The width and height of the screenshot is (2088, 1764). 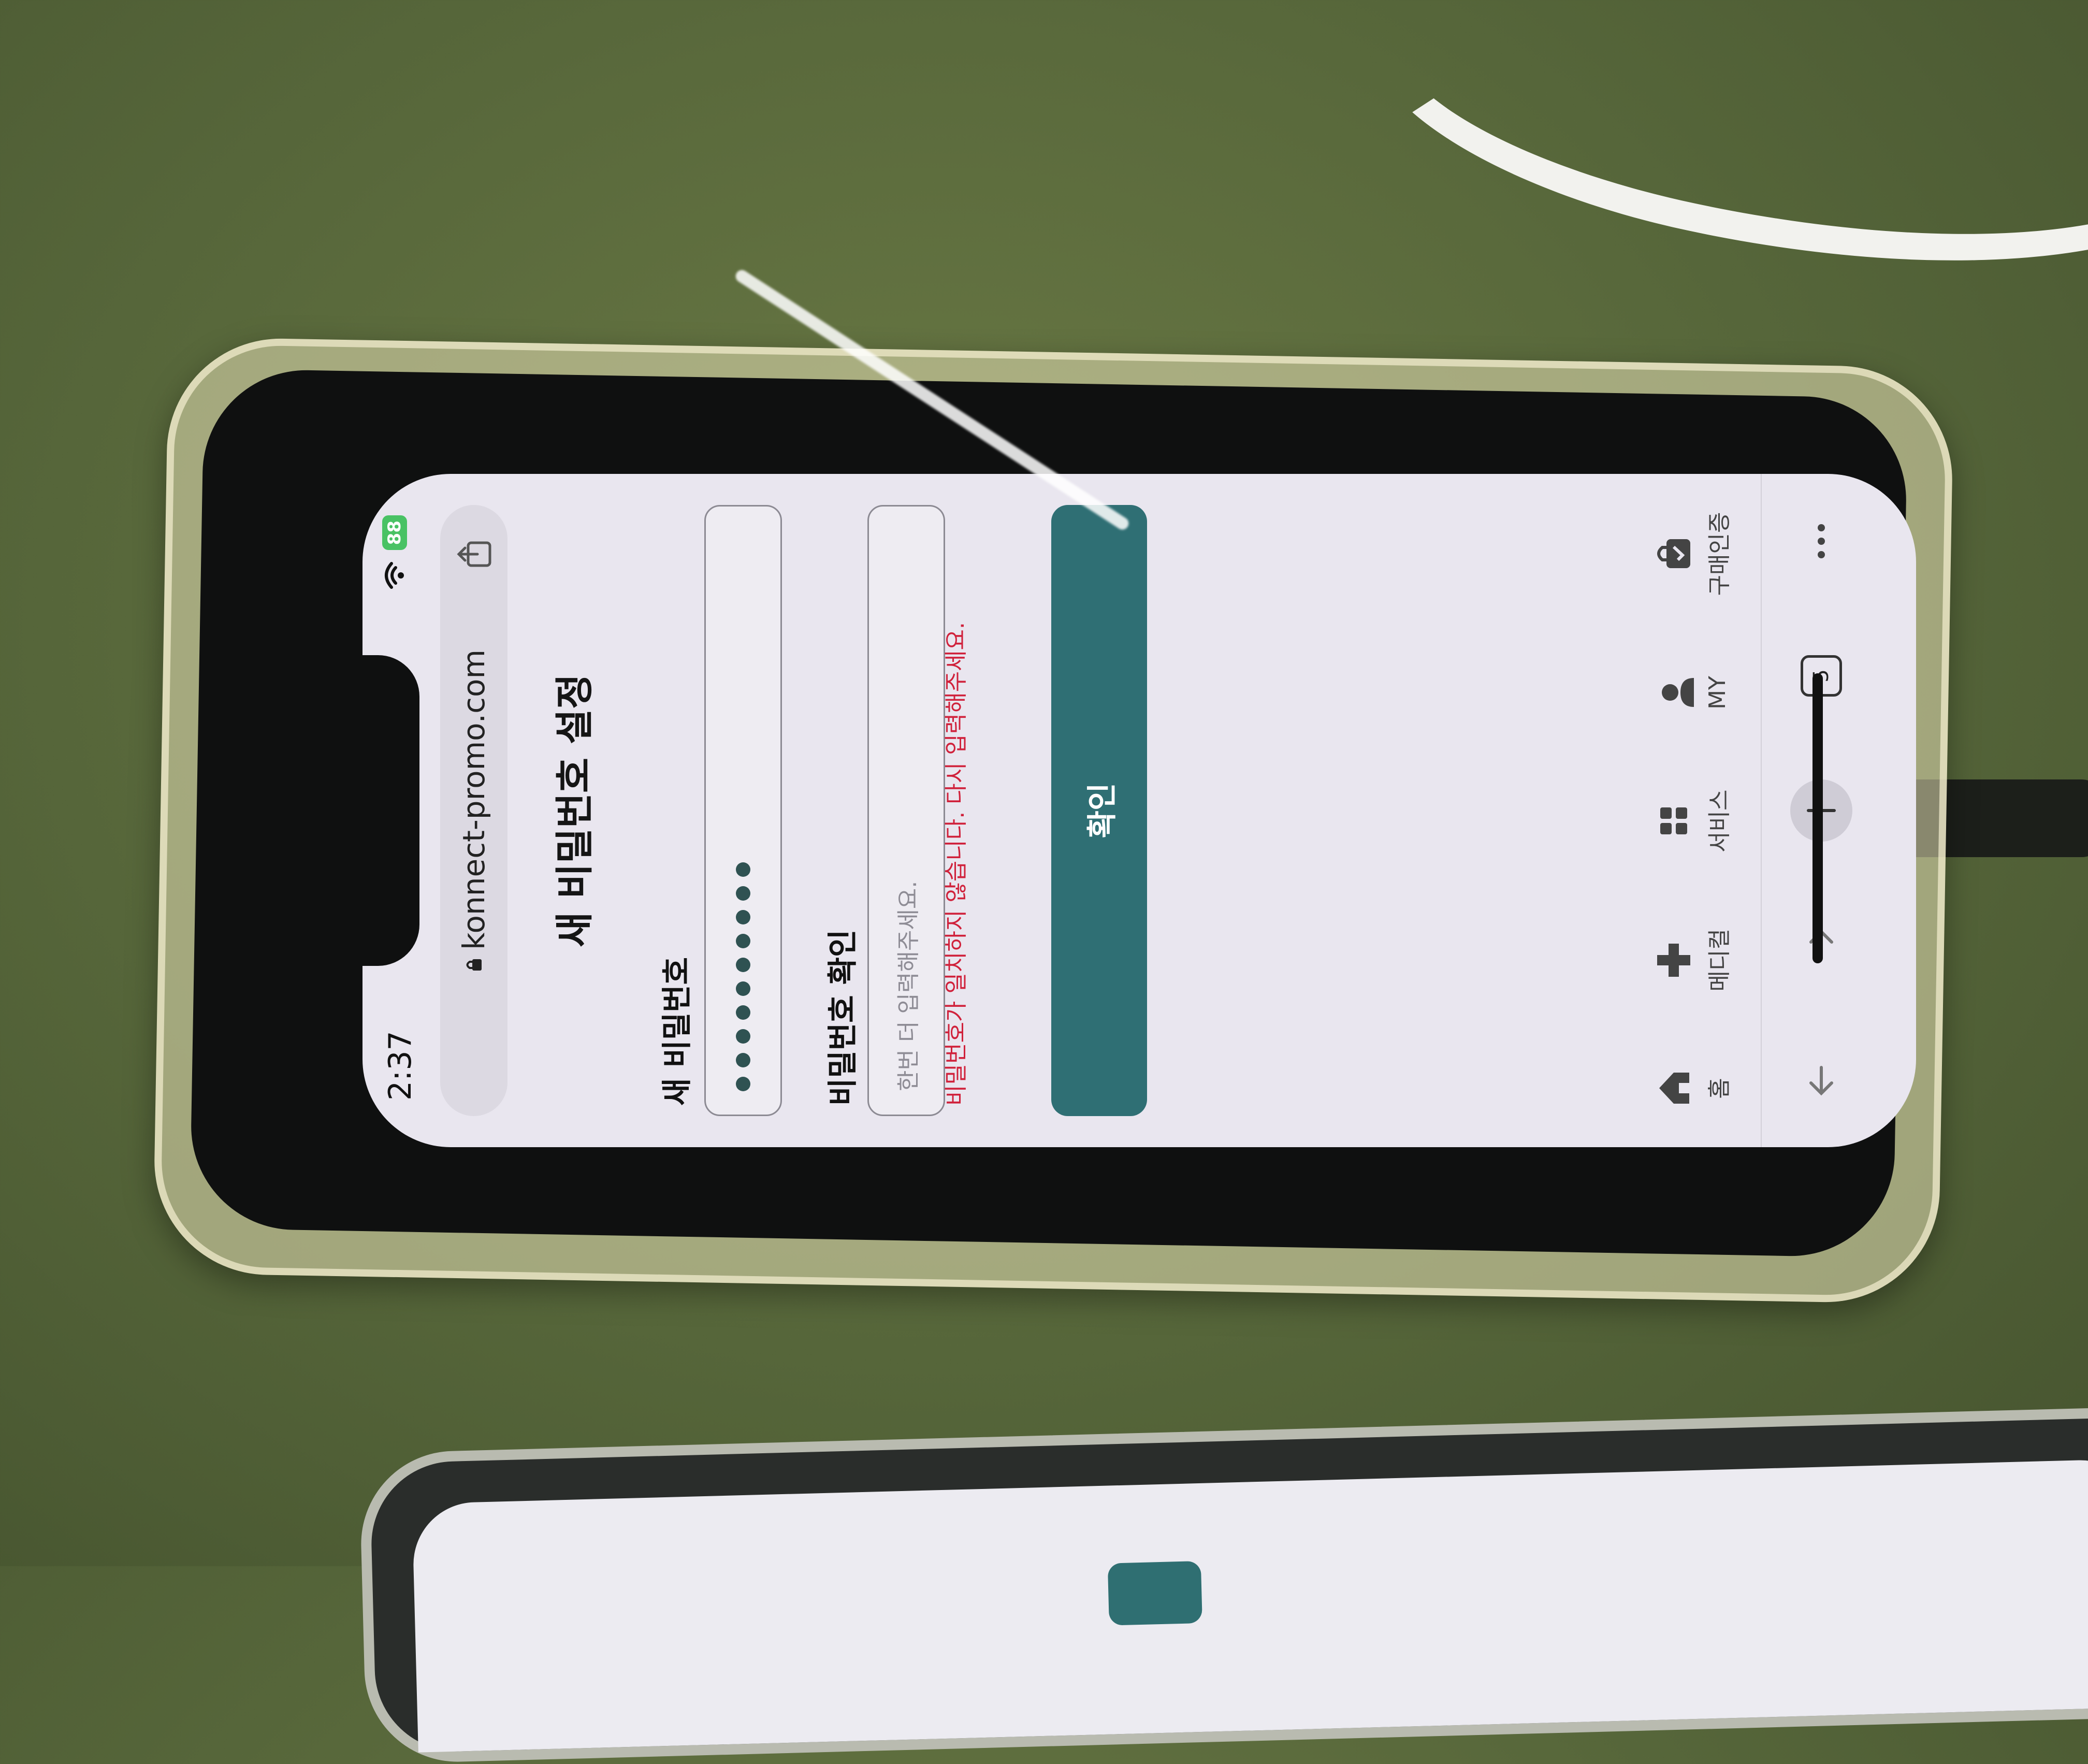 What do you see at coordinates (391, 810) in the screenshot?
I see `notch` at bounding box center [391, 810].